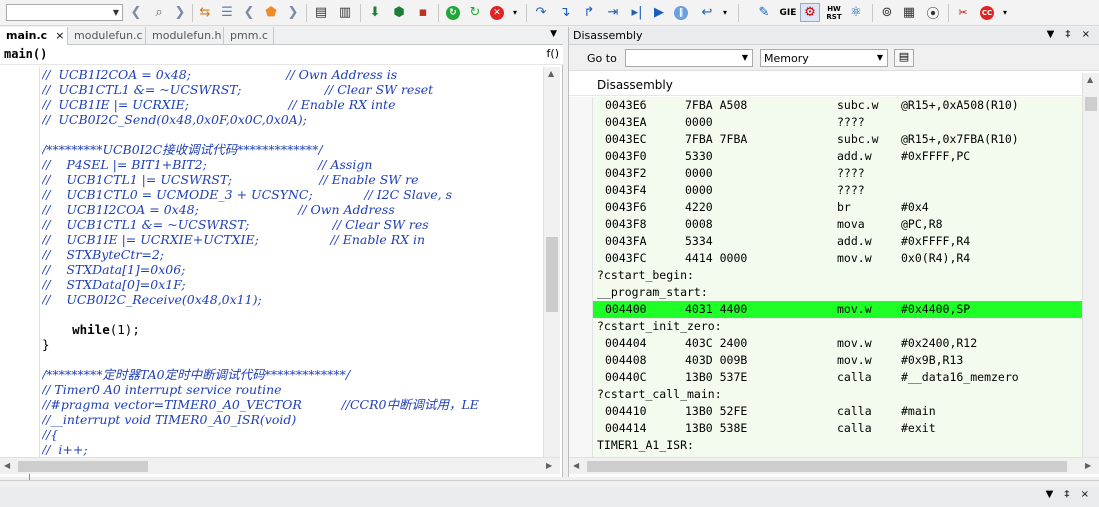 Image resolution: width=1099 pixels, height=507 pixels. I want to click on download-icon: ⬇, so click(375, 12).